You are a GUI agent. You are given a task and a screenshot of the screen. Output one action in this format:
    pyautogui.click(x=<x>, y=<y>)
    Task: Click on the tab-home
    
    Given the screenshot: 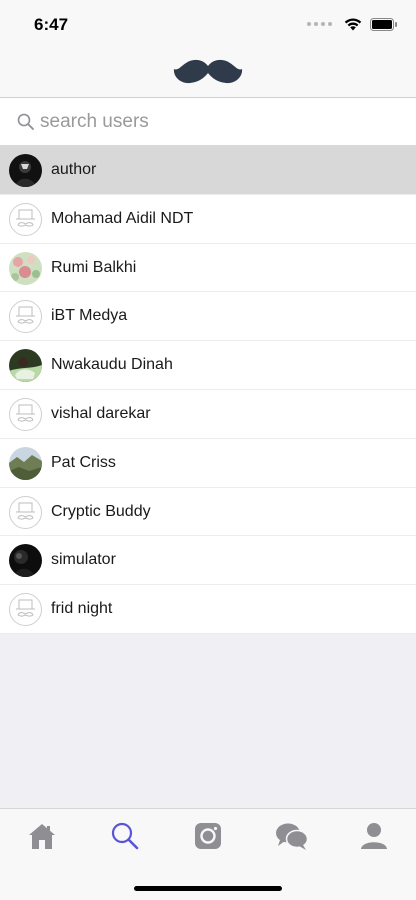 What is the action you would take?
    pyautogui.click(x=42, y=838)
    